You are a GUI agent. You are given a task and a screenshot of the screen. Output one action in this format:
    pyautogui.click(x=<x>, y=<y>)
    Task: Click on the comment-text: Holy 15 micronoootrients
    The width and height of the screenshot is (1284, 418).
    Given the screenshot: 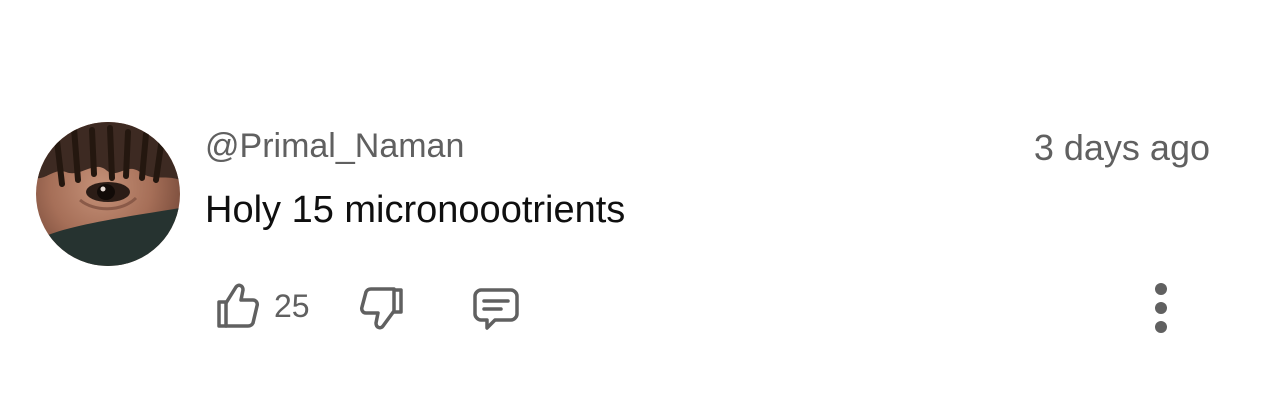 What is the action you would take?
    pyautogui.click(x=415, y=210)
    